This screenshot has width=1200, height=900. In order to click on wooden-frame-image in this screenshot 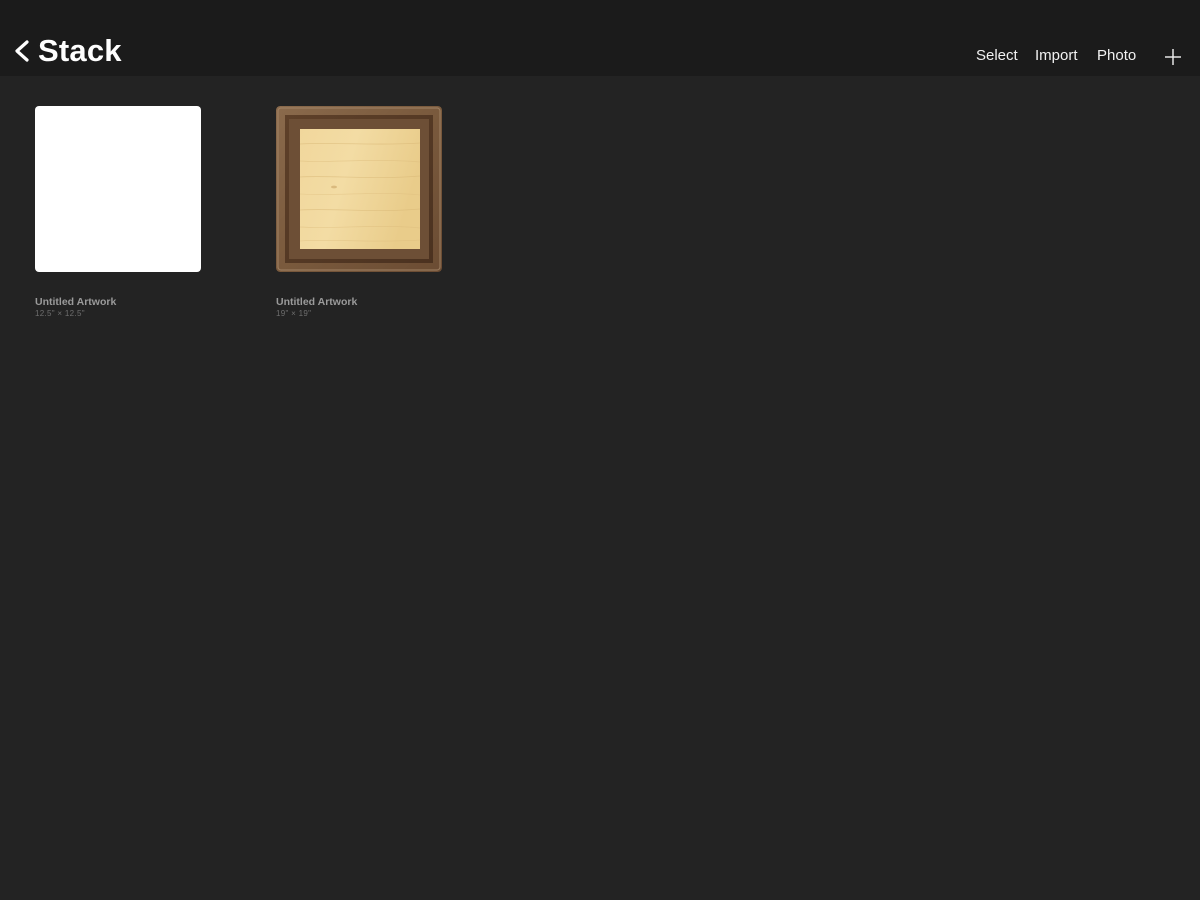, I will do `click(359, 189)`.